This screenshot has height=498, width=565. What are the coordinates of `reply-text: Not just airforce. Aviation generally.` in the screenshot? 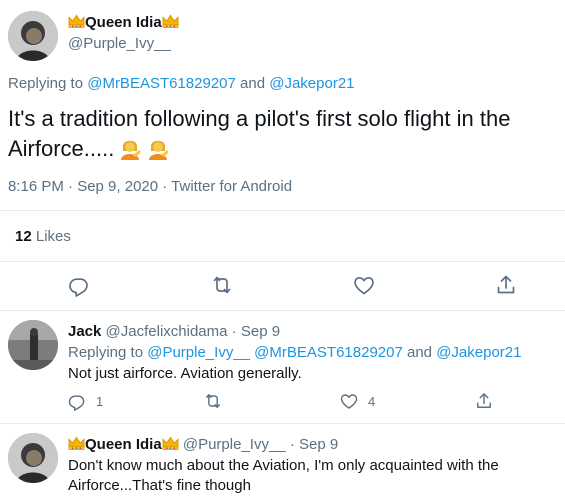 It's located at (185, 373).